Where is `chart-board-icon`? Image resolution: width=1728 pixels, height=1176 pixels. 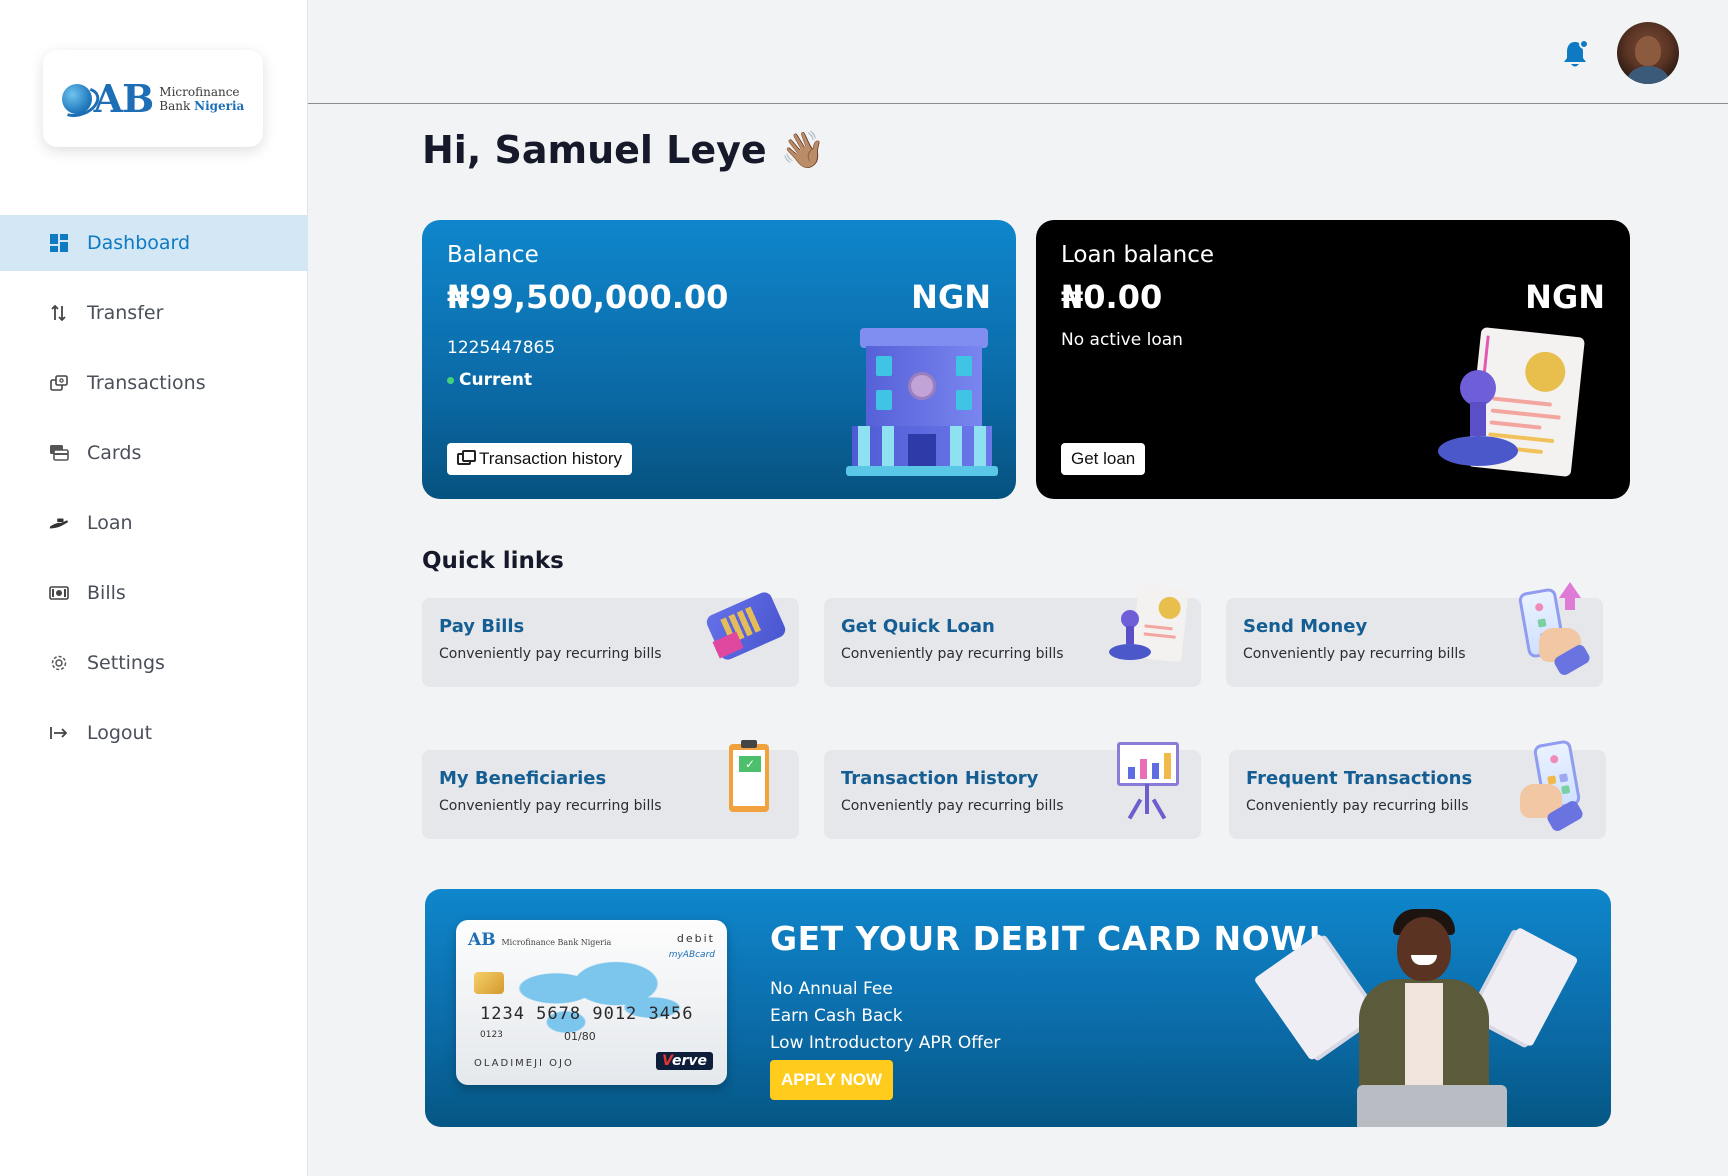
chart-board-icon is located at coordinates (1148, 781).